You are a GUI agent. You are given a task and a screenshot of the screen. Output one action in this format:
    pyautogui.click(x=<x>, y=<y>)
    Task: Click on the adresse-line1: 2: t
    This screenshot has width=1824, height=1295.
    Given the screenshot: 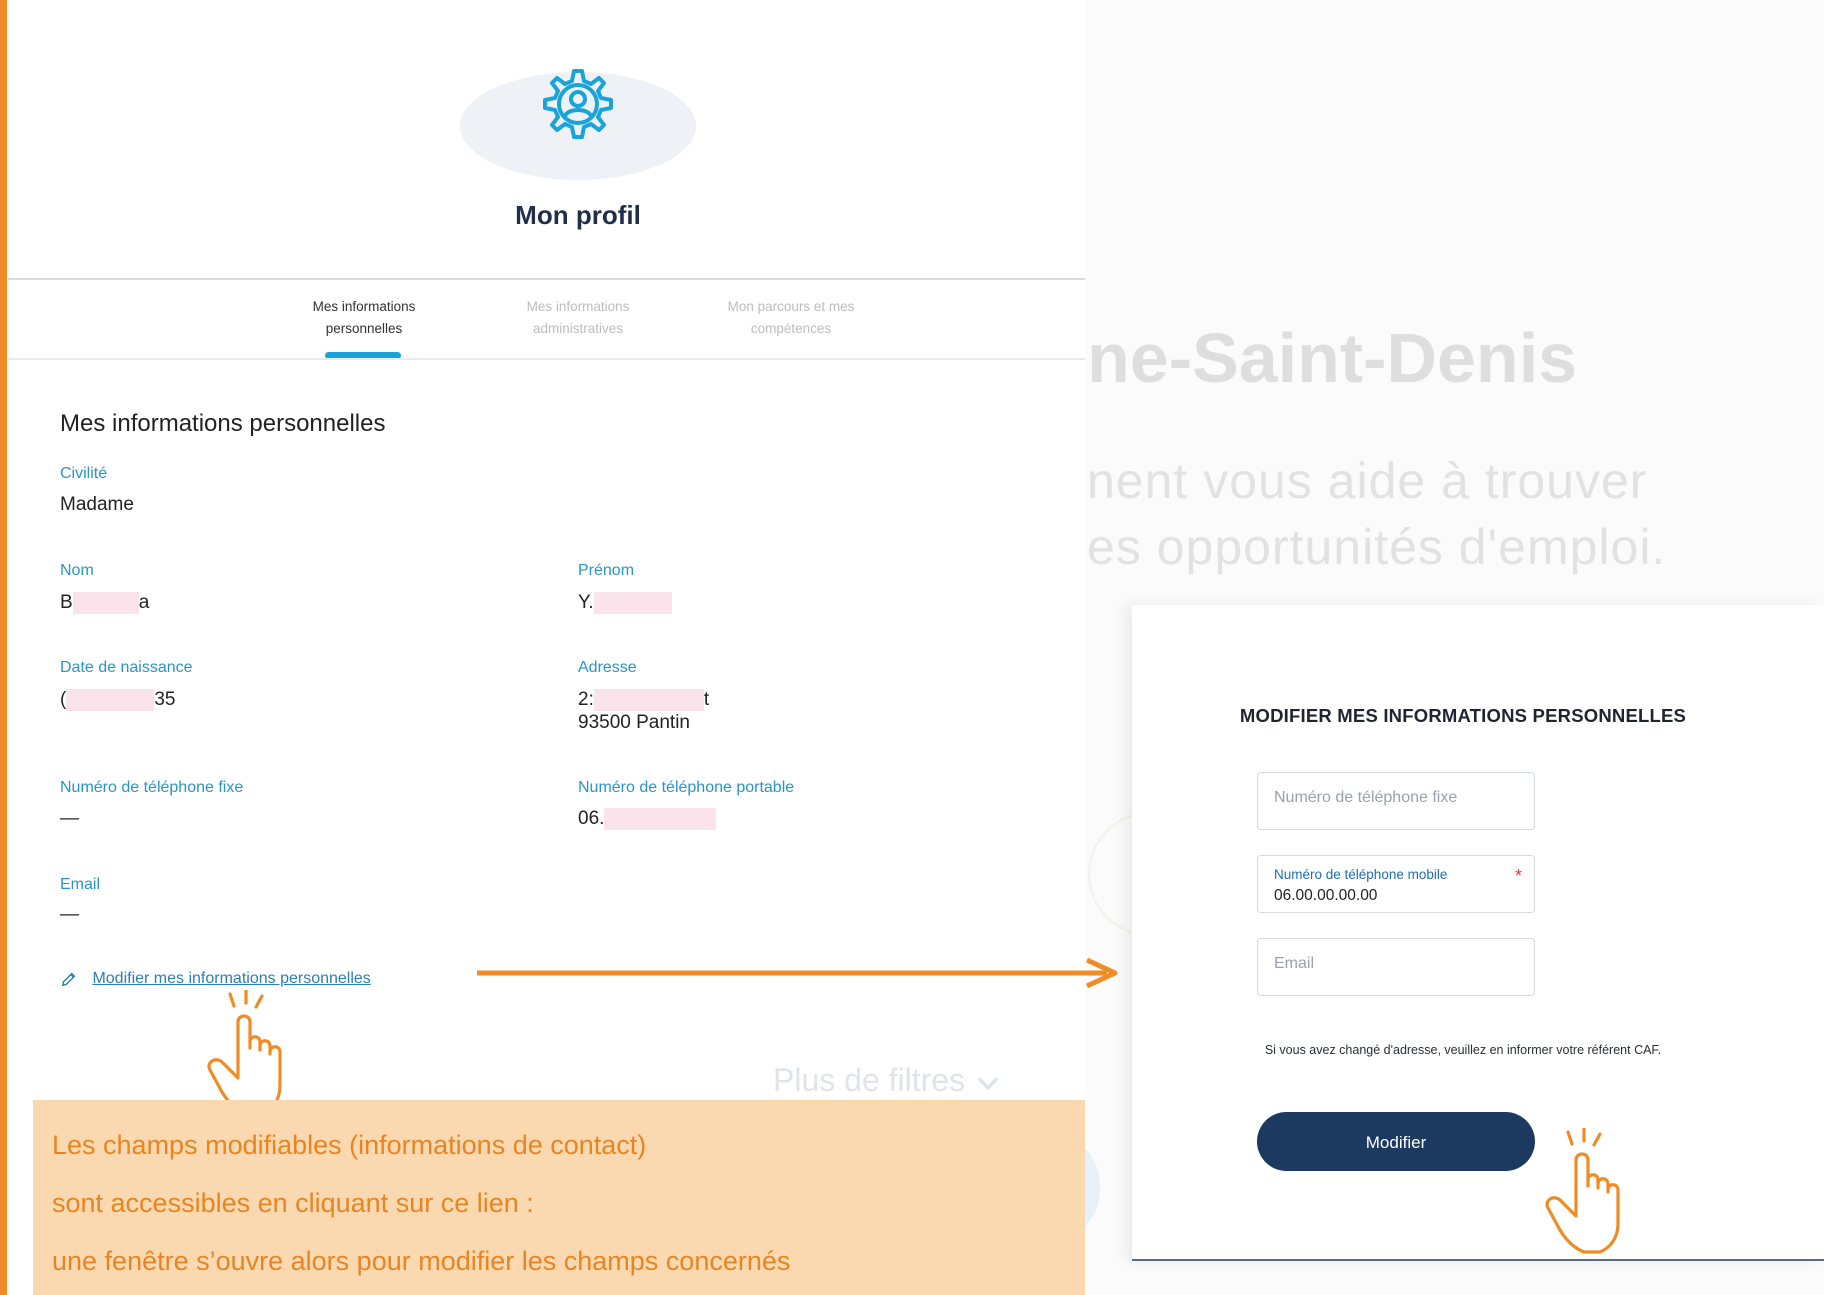 What is the action you would take?
    pyautogui.click(x=643, y=700)
    